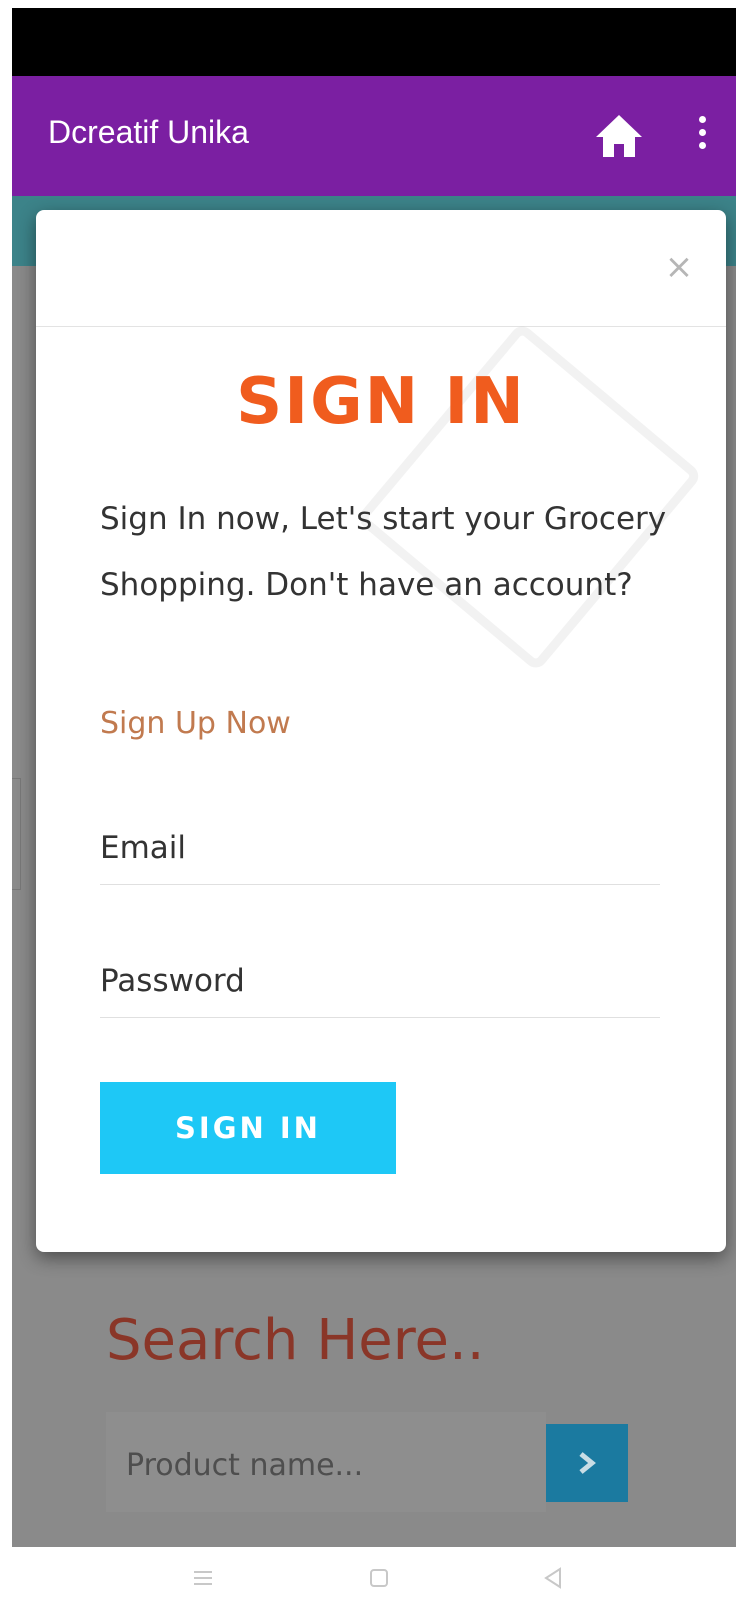 The image size is (754, 1607). What do you see at coordinates (16, 834) in the screenshot?
I see `background-card-edge` at bounding box center [16, 834].